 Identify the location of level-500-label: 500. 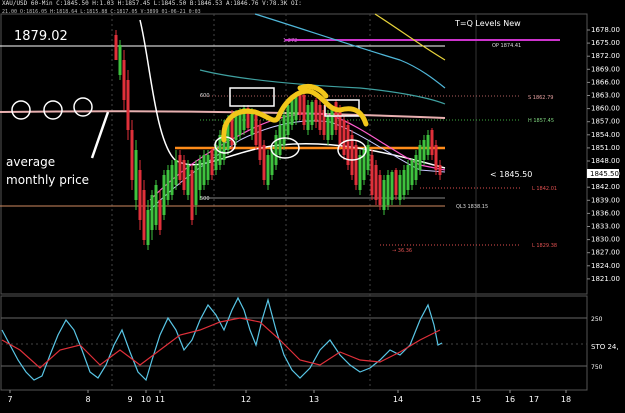
(205, 199).